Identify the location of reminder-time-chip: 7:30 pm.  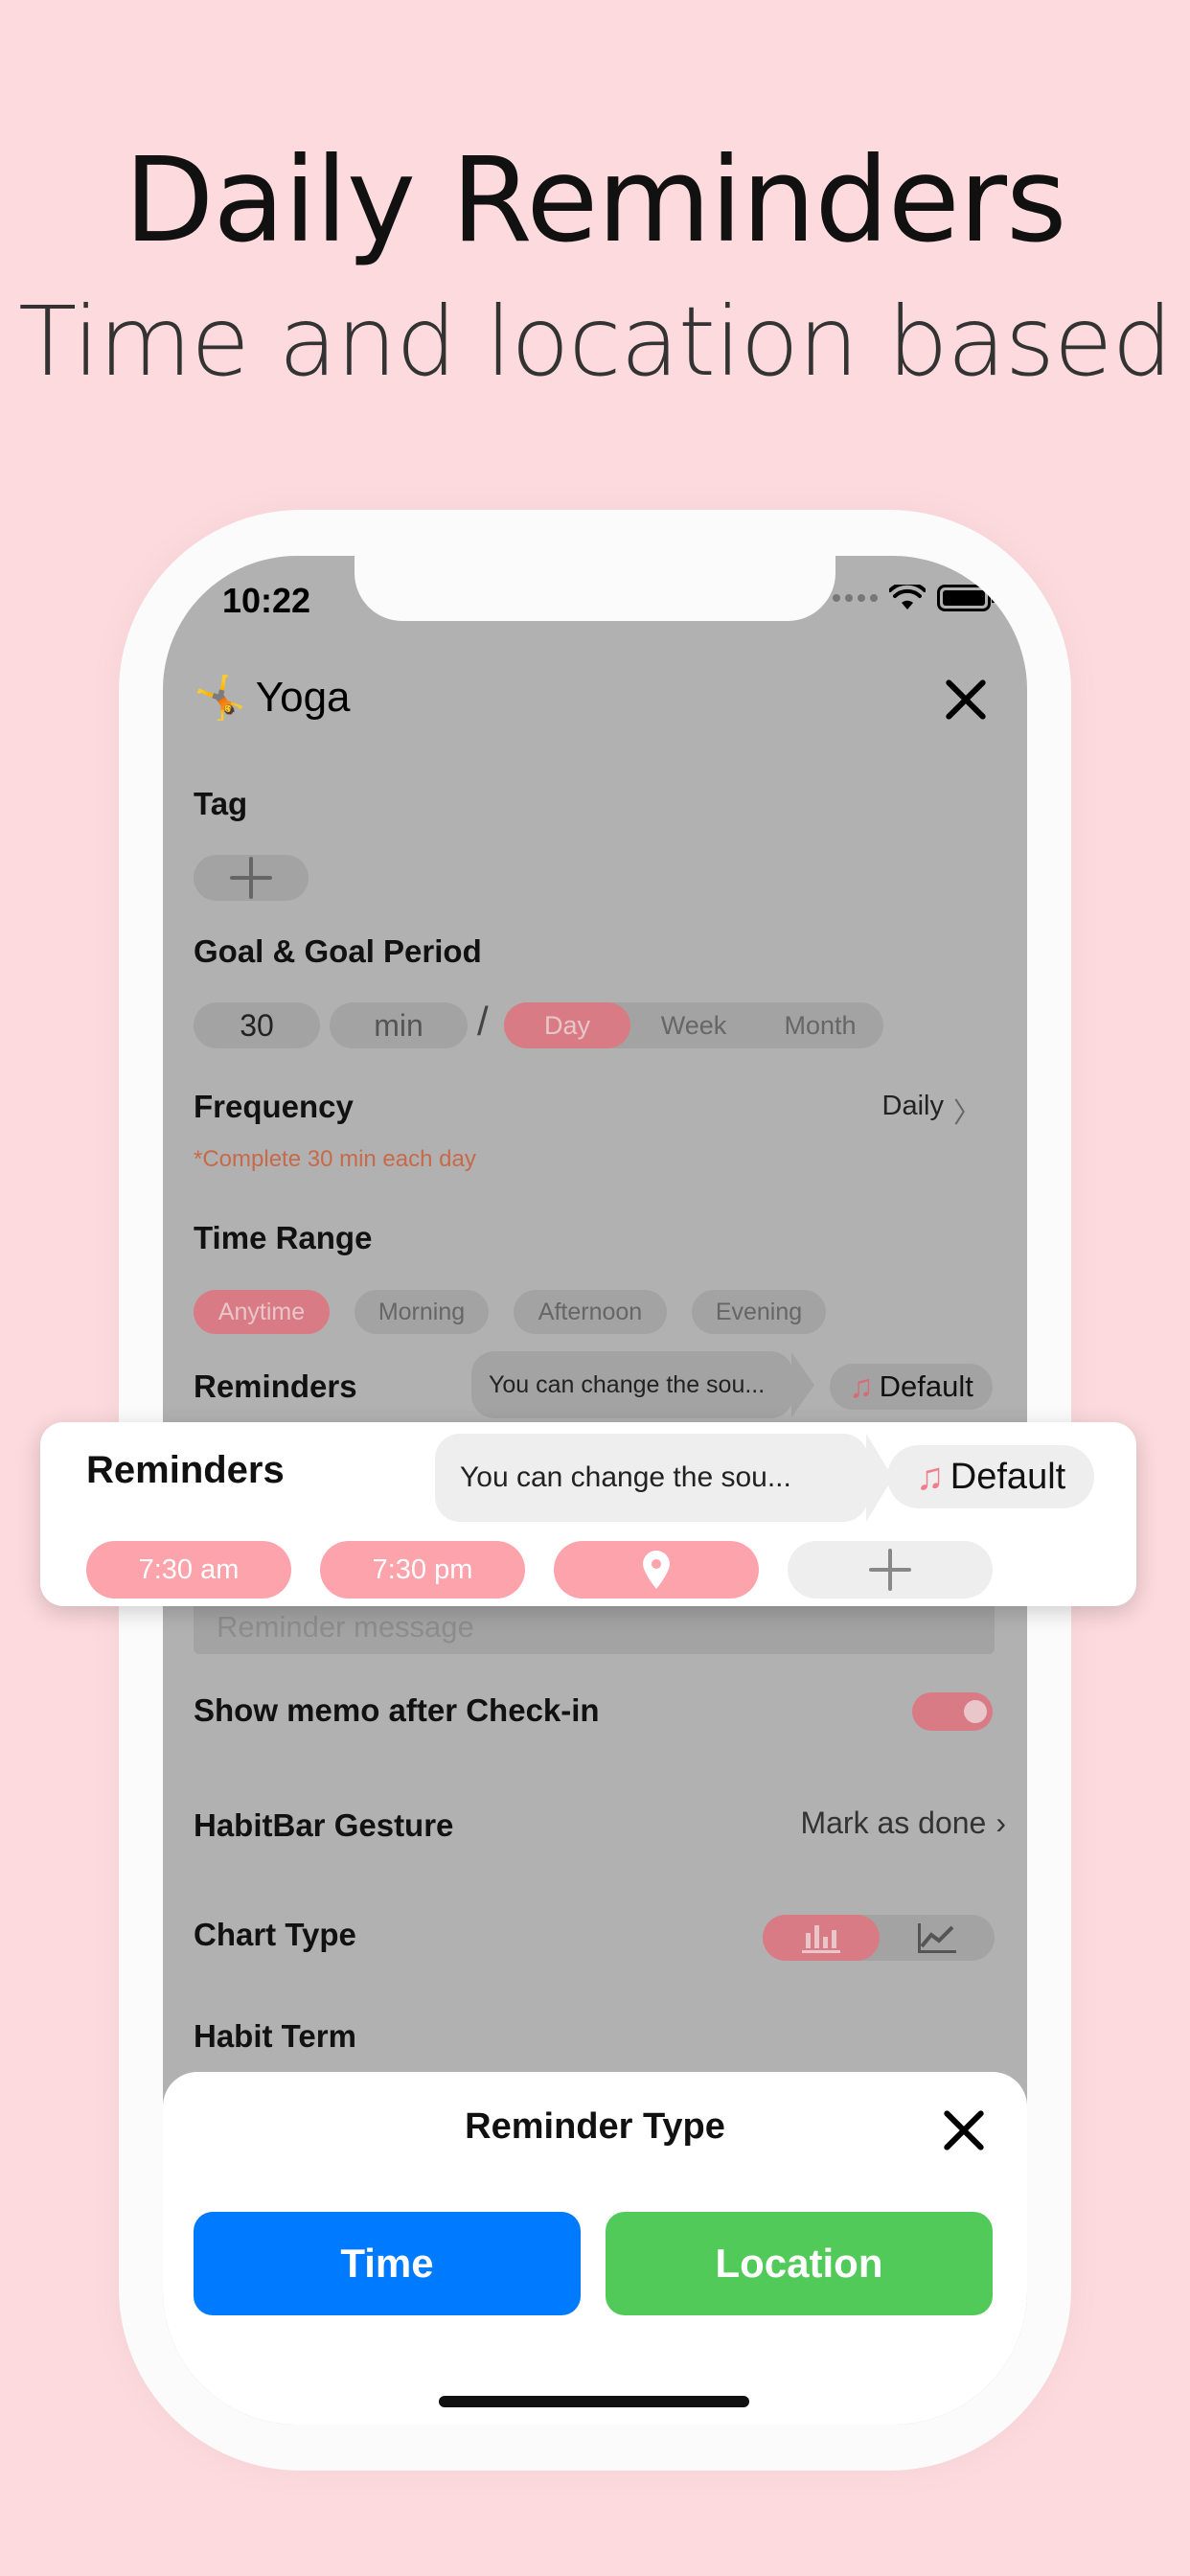
(422, 1569).